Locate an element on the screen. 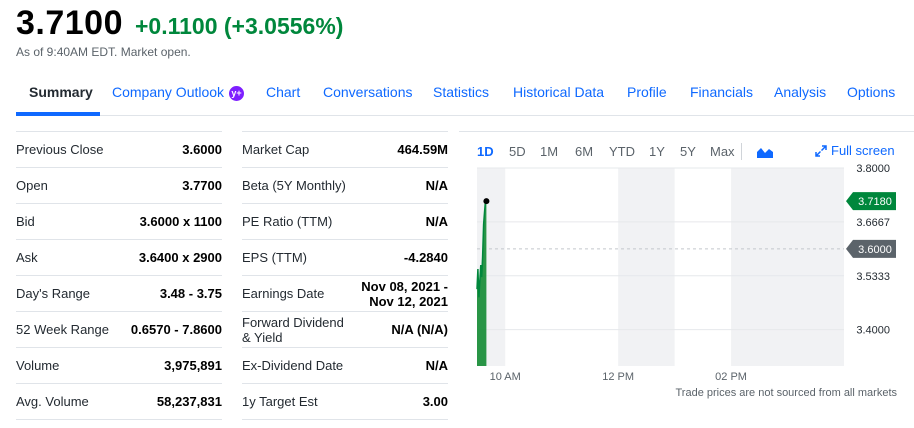 Image resolution: width=914 pixels, height=428 pixels. stat-row-previous-close: Previous Close 3.6000 is located at coordinates (119, 150).